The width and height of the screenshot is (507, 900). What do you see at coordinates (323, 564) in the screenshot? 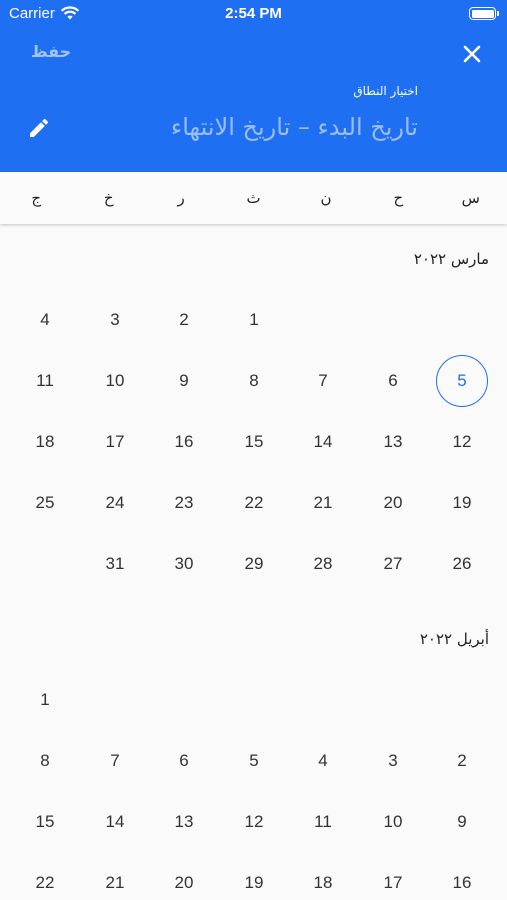
I see `day-cell: 28` at bounding box center [323, 564].